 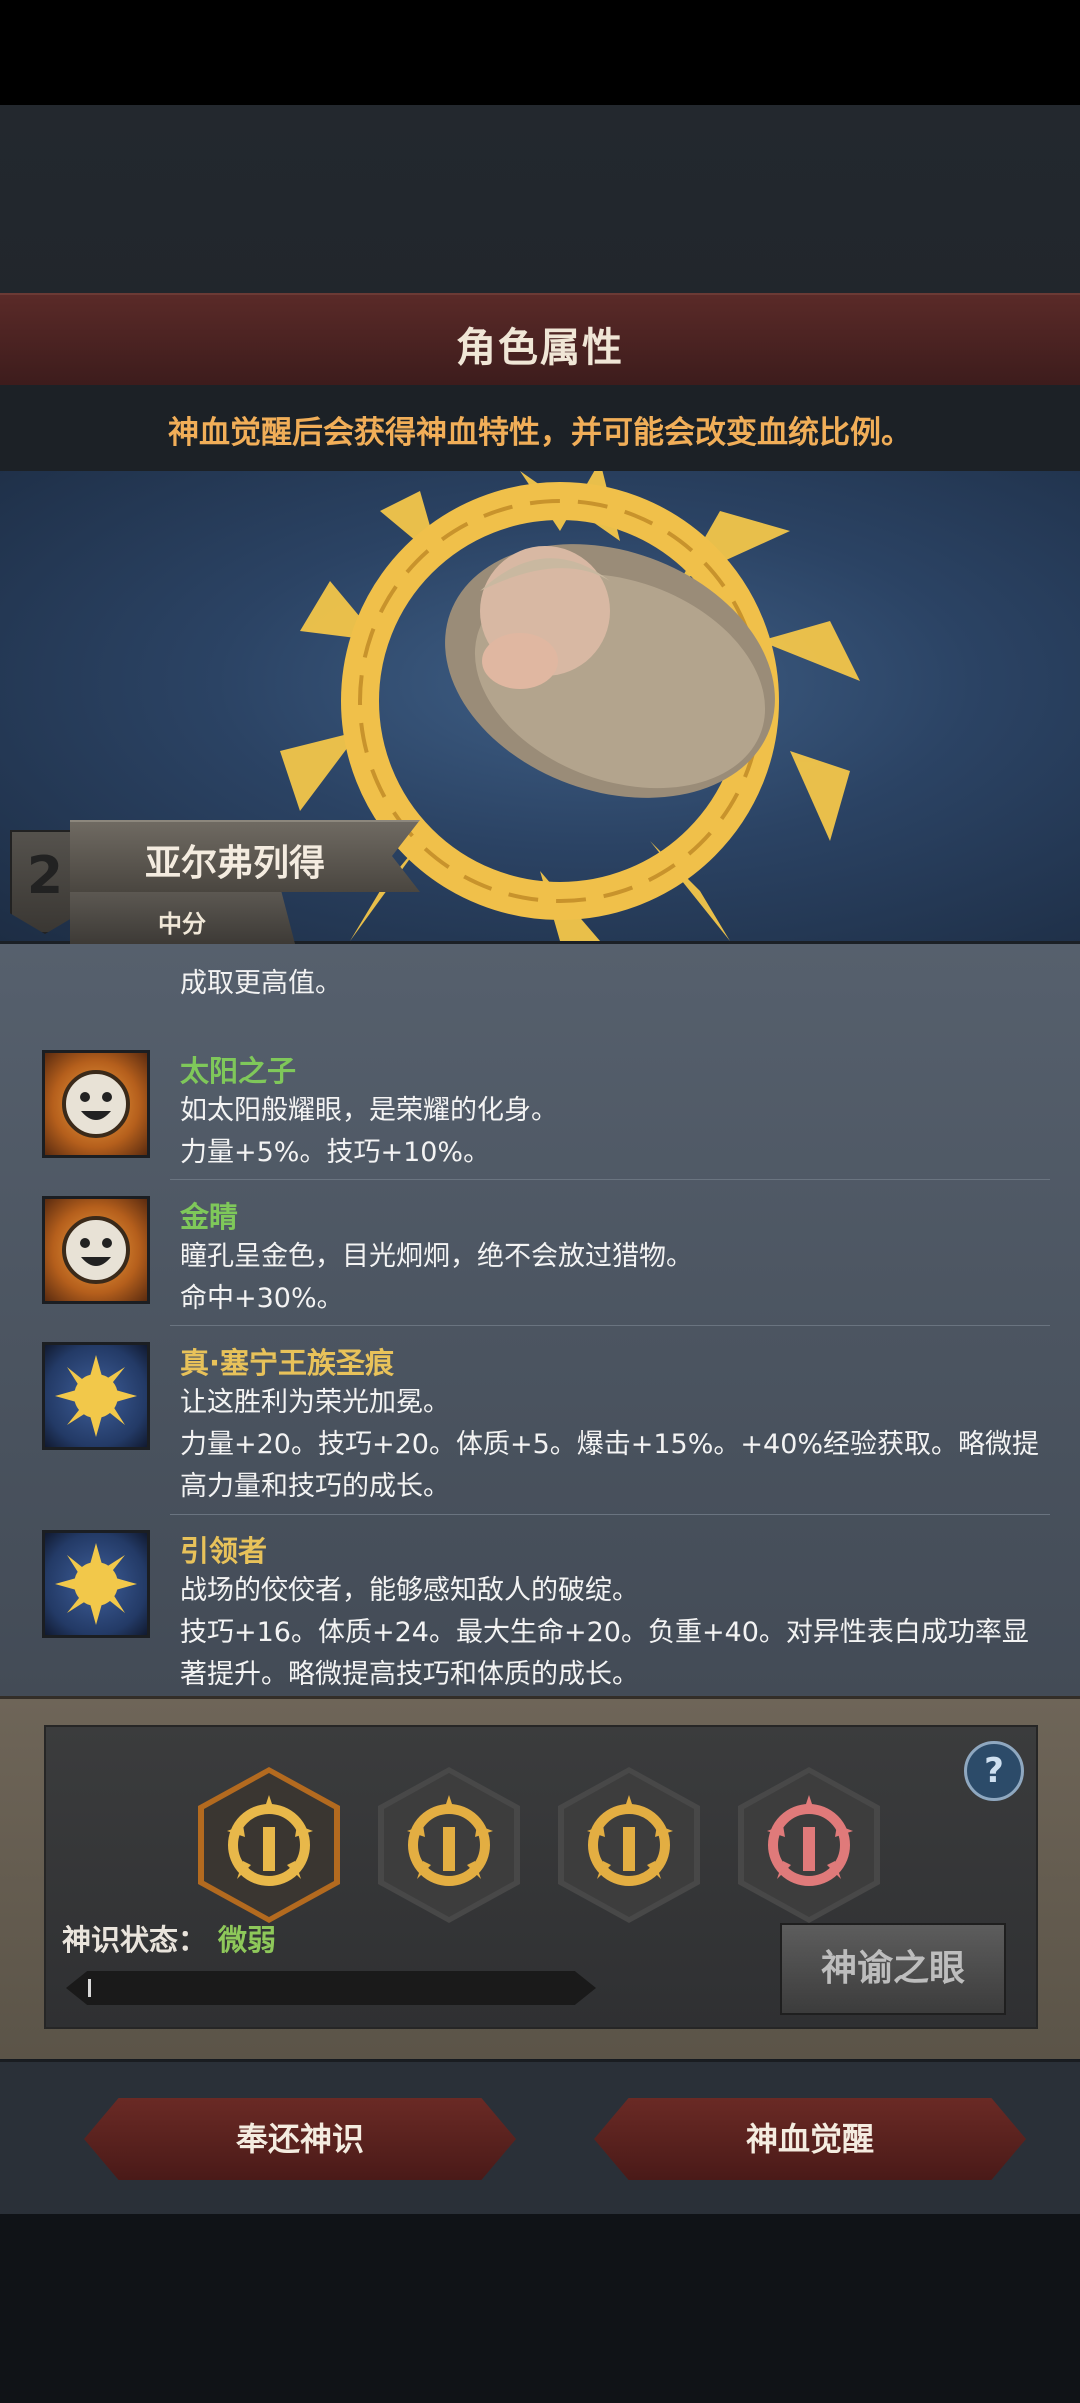 What do you see at coordinates (540, 348) in the screenshot?
I see `page-title: 角色属性` at bounding box center [540, 348].